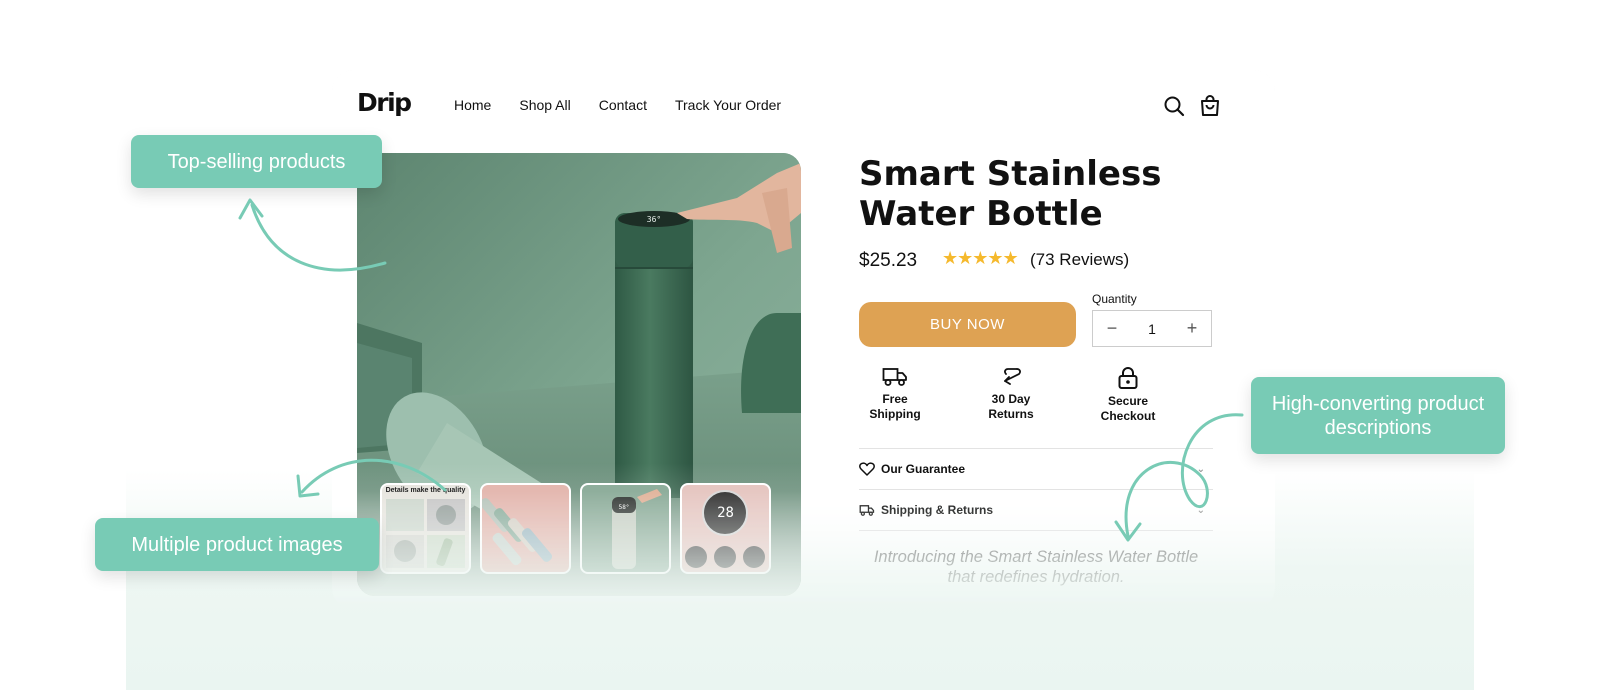 This screenshot has height=690, width=1600. I want to click on feature-secure-checkout: Secure Checkout, so click(1128, 395).